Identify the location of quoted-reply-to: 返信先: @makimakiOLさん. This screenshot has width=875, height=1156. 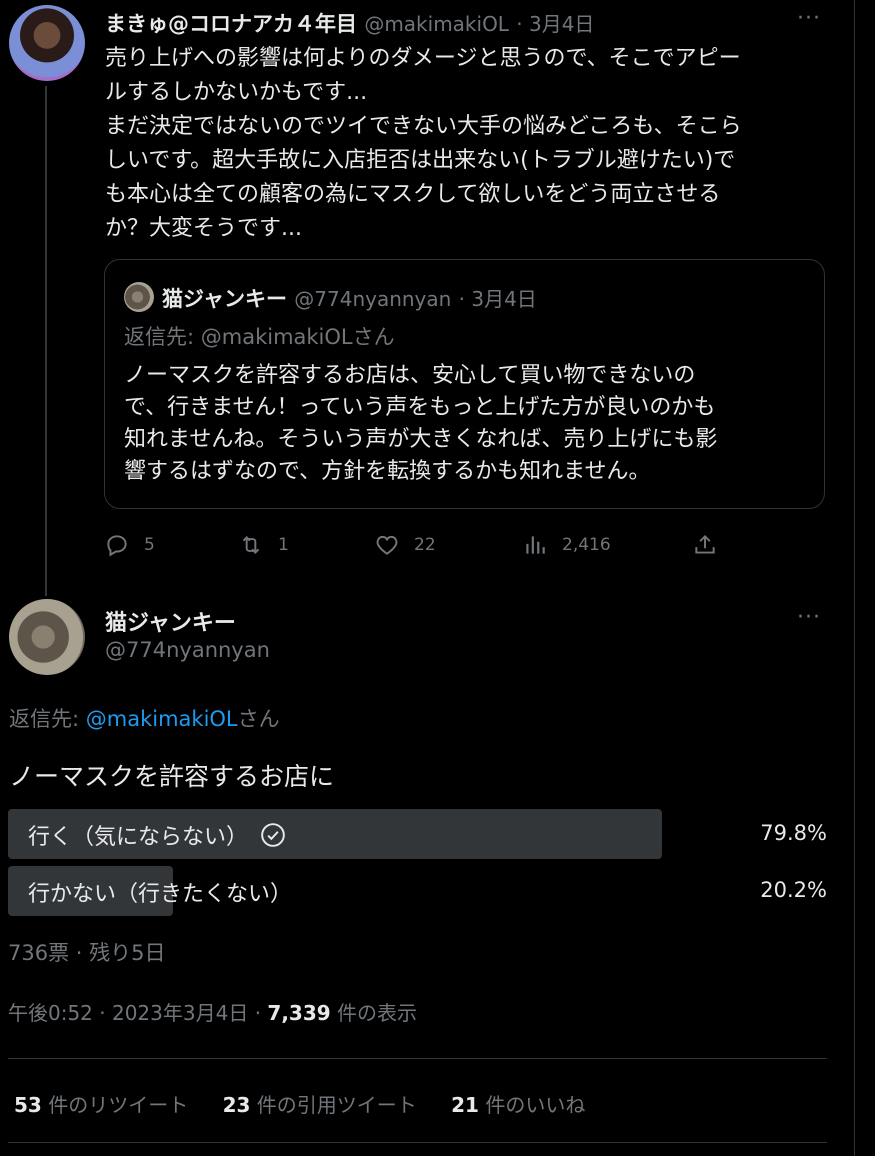
(259, 337).